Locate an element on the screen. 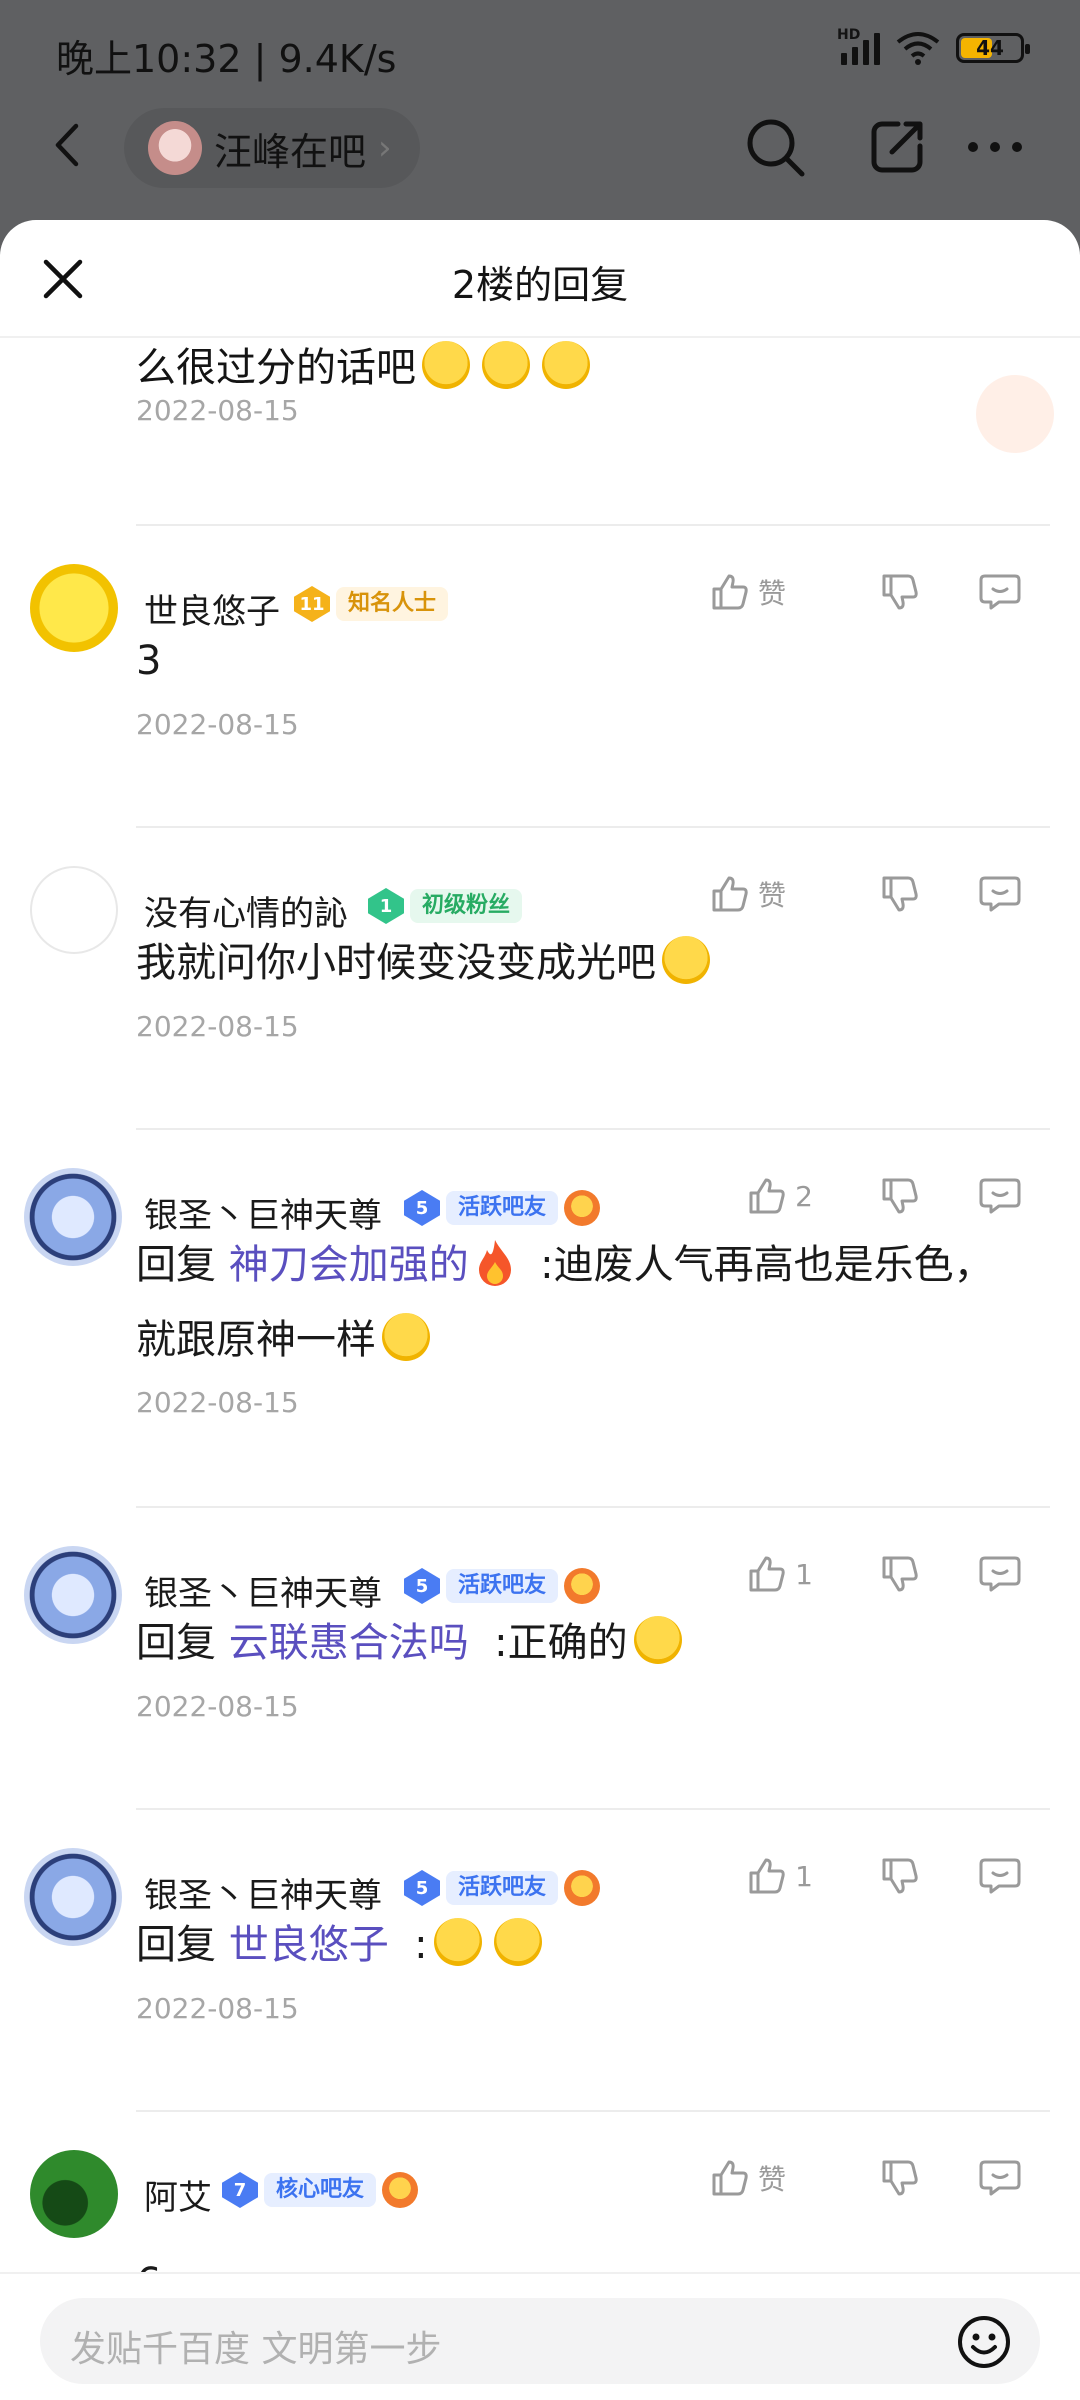 The height and width of the screenshot is (2400, 1080). comment-text: : is located at coordinates (421, 1945).